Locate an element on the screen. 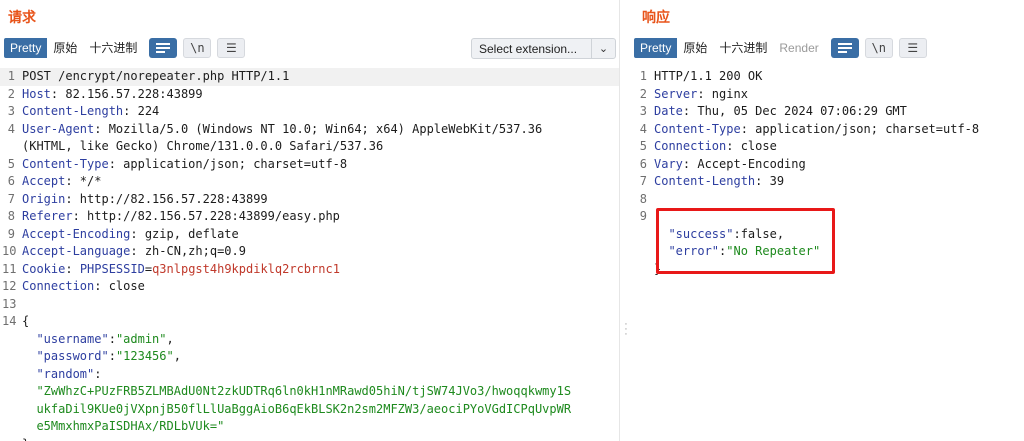 The height and width of the screenshot is (441, 1024). syntax-key: Connection is located at coordinates (690, 146).